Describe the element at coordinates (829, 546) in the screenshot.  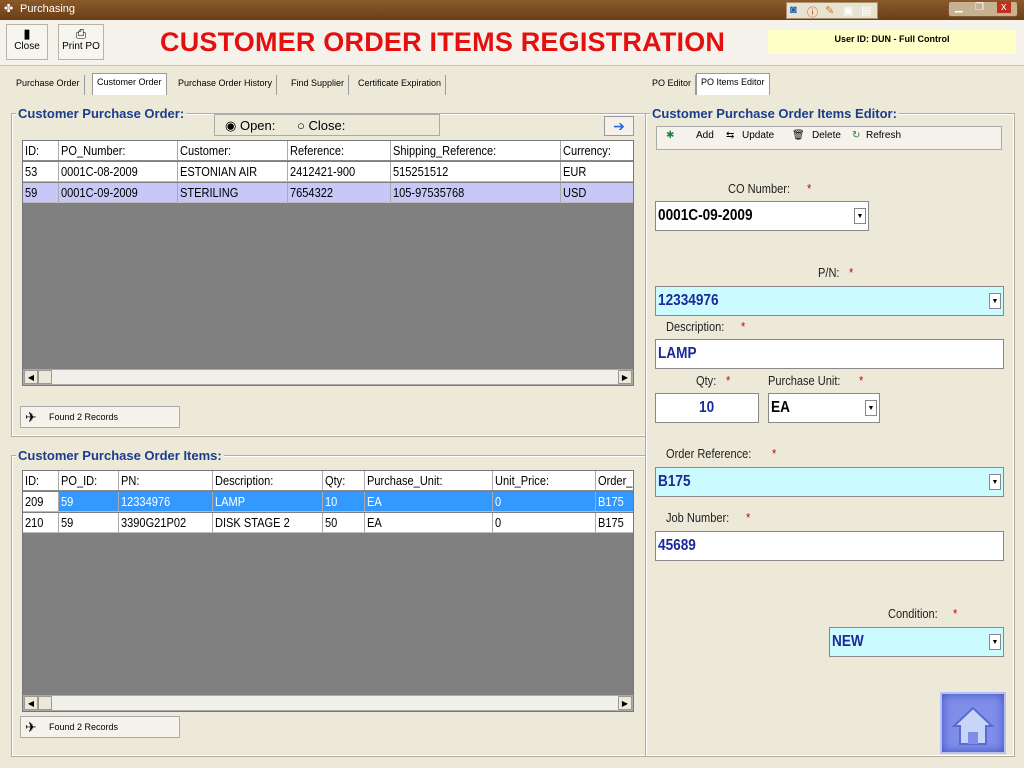
I see `job-number-field: 45689` at that location.